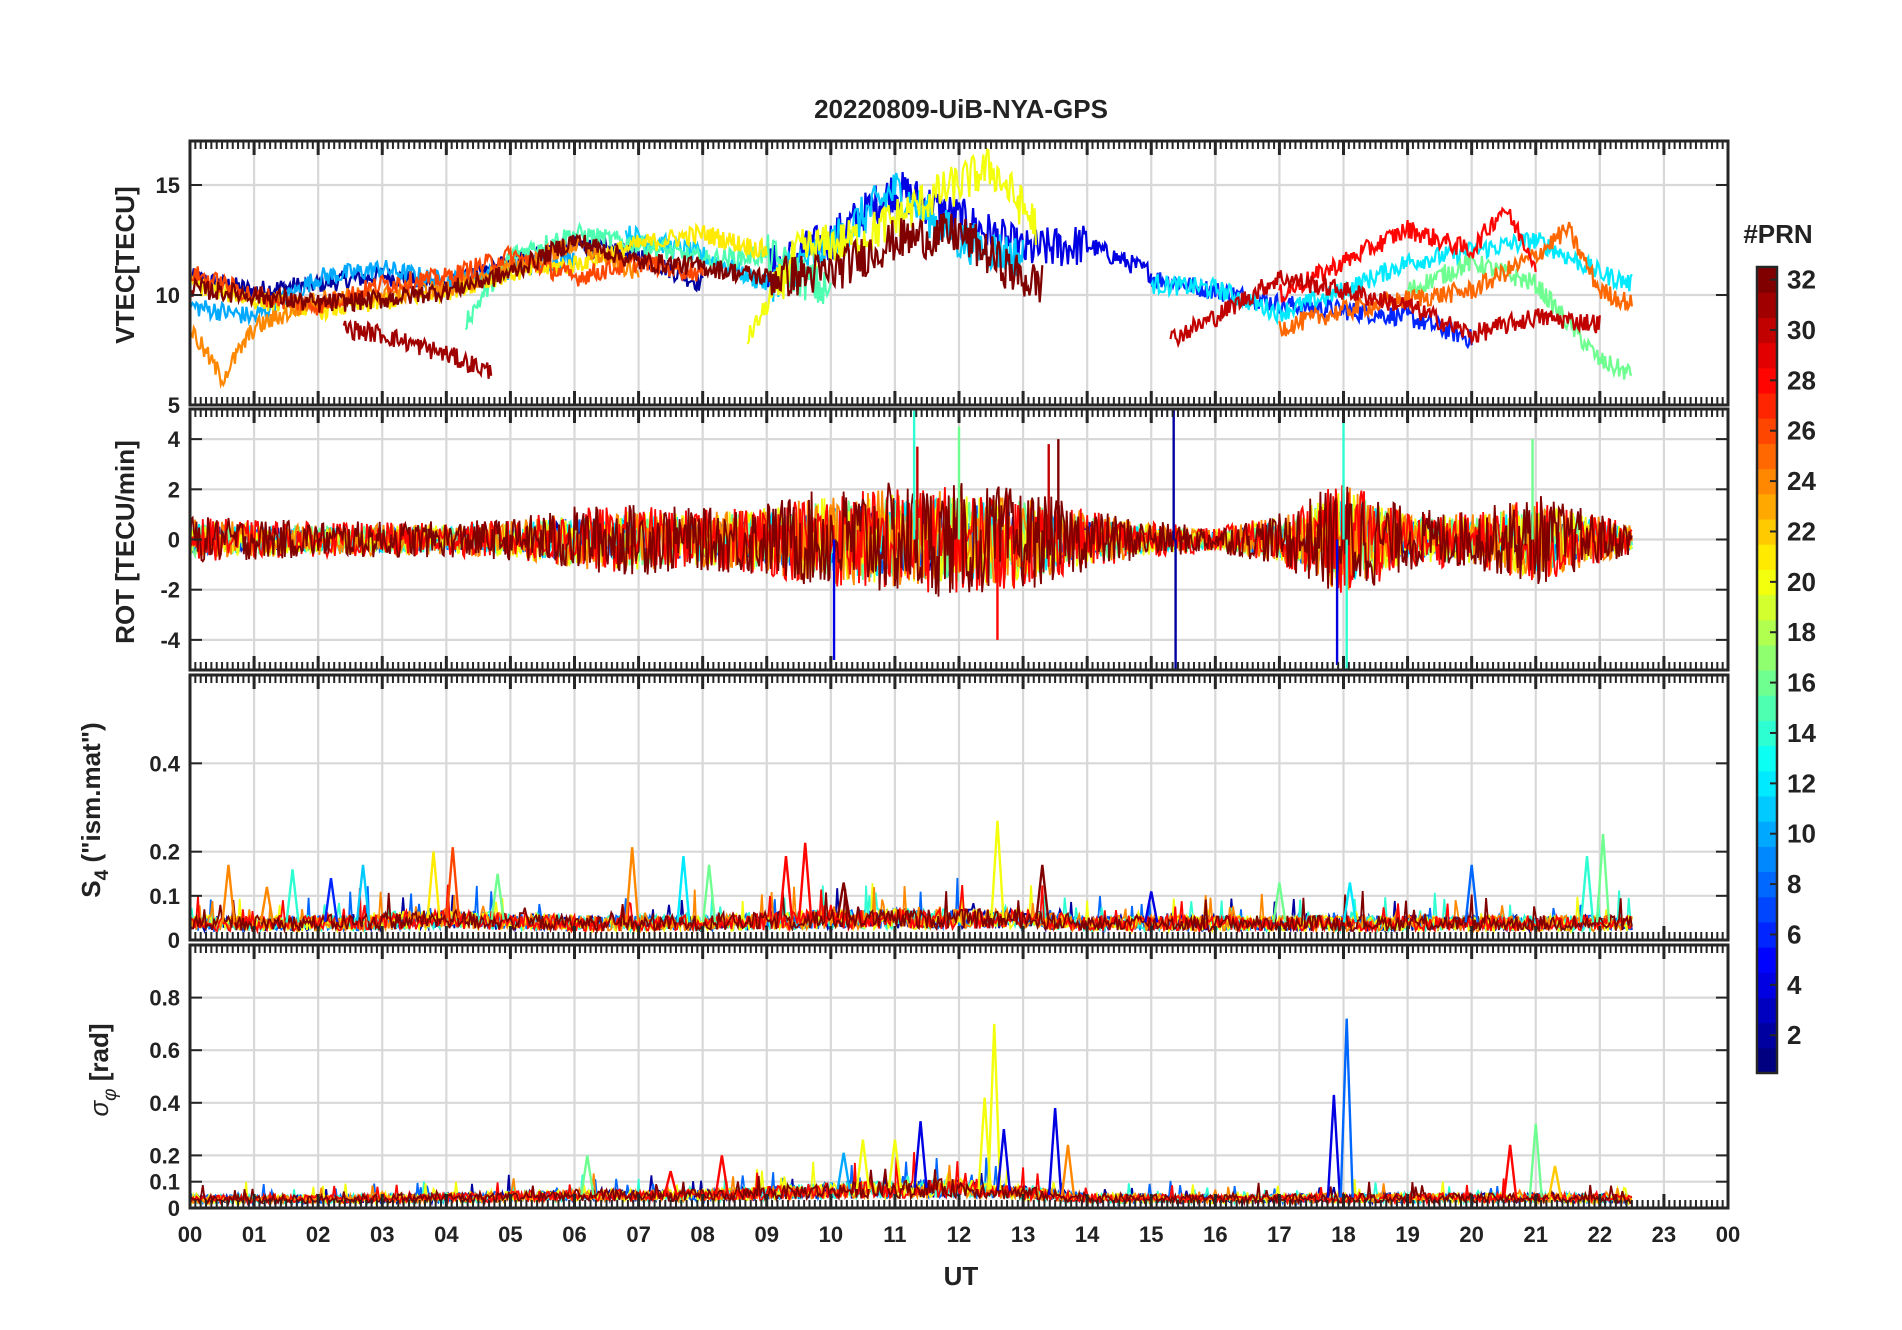  I want to click on y-tick-label: 0.6, so click(164, 1050).